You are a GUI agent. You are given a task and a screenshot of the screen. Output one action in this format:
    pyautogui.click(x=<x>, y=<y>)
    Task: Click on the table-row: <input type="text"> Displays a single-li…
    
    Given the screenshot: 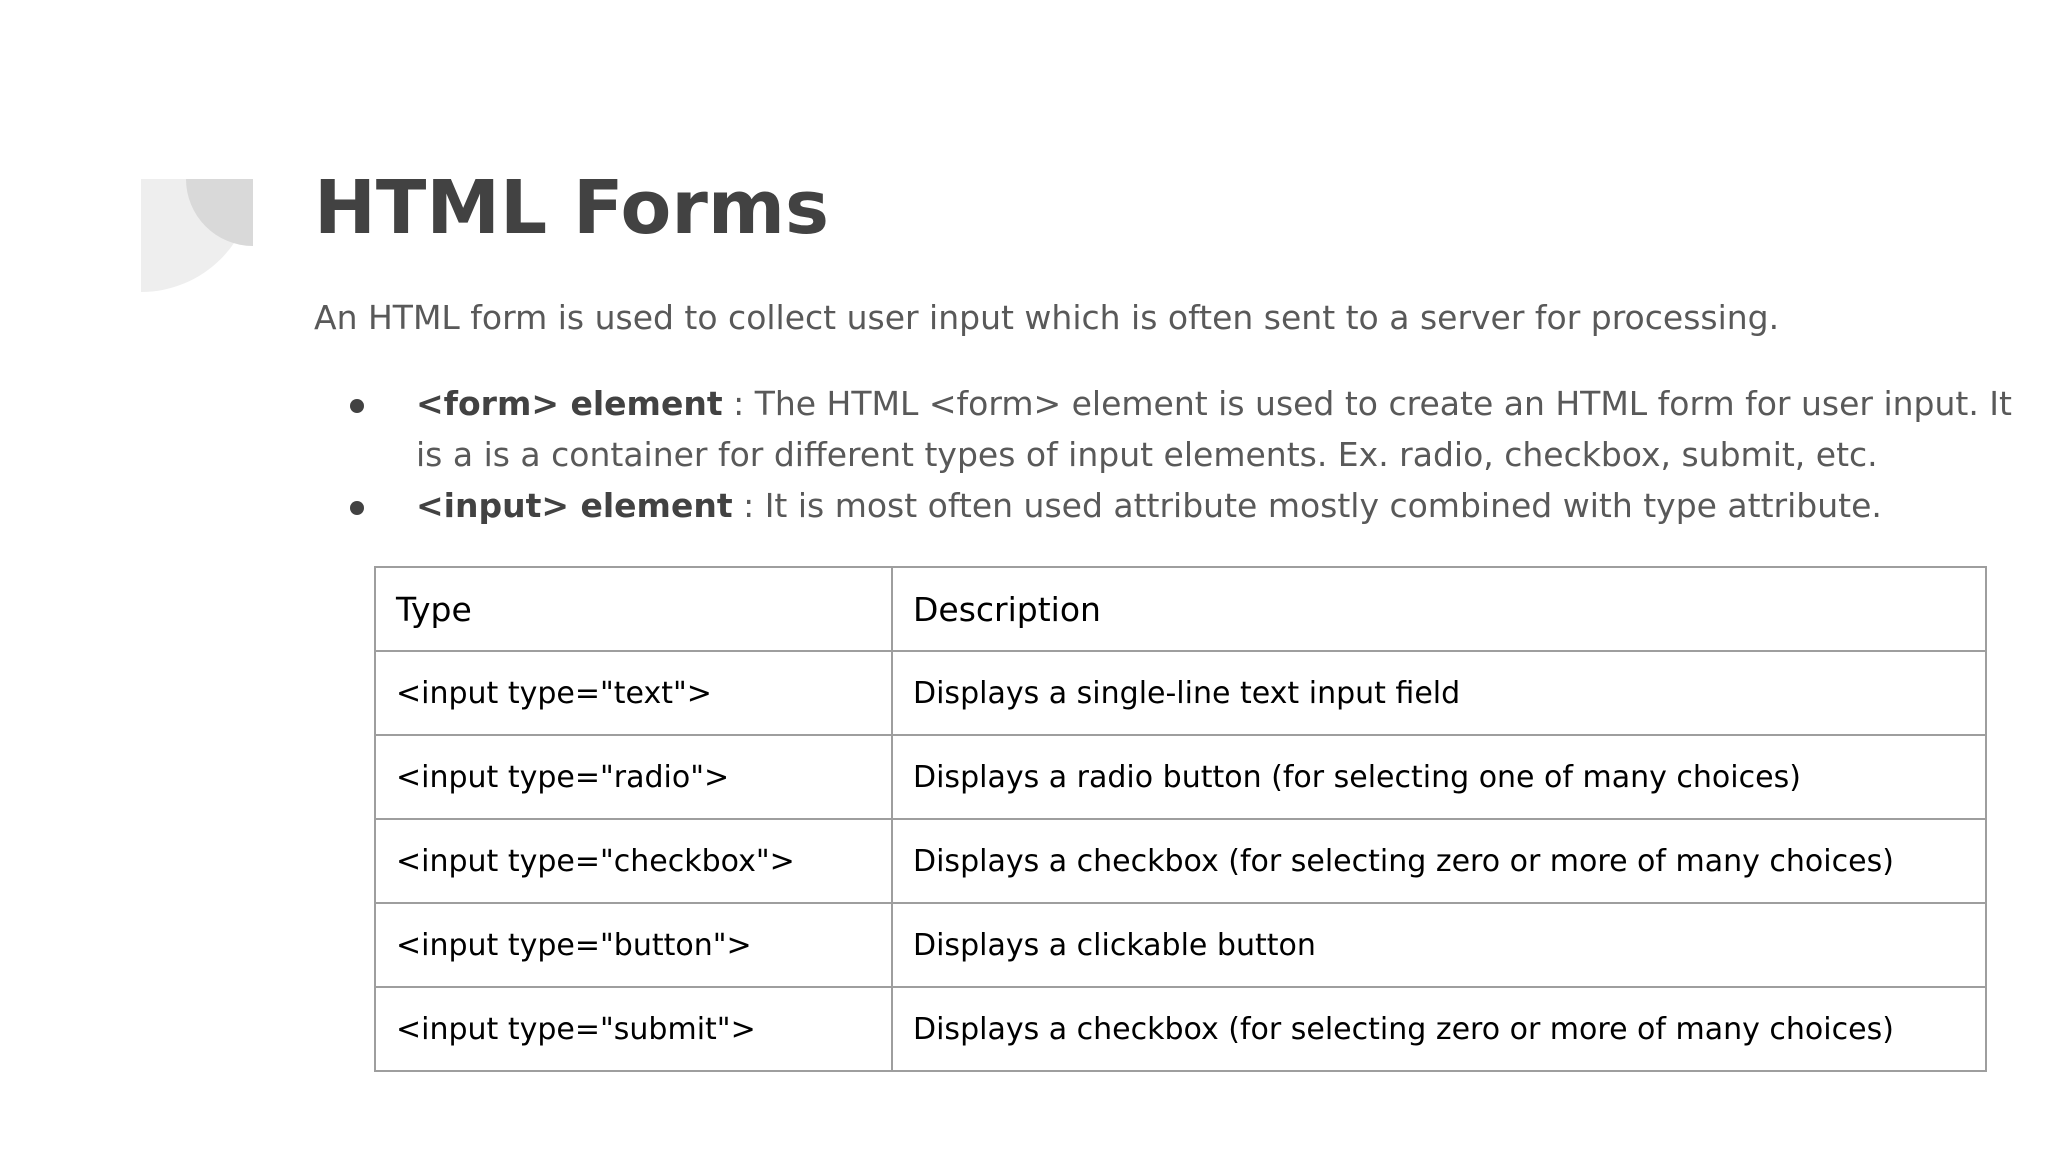 What is the action you would take?
    pyautogui.click(x=1180, y=693)
    